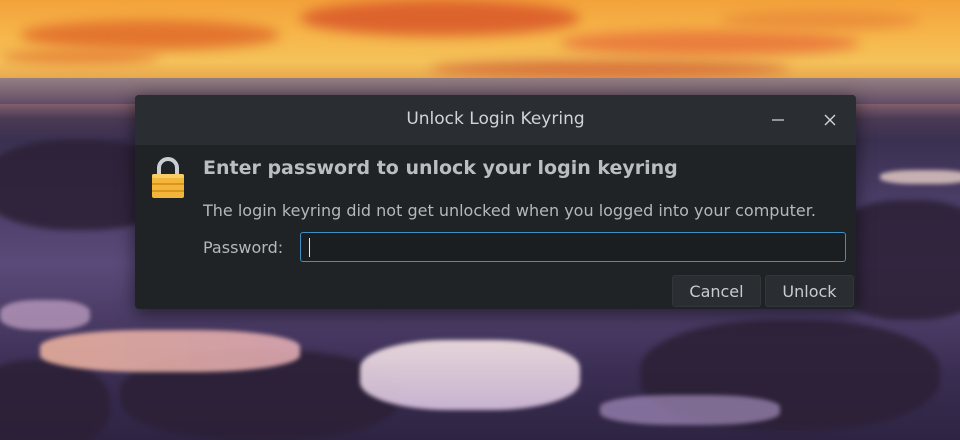  I want to click on dialog-title: Unlock Login Keyring, so click(495, 119).